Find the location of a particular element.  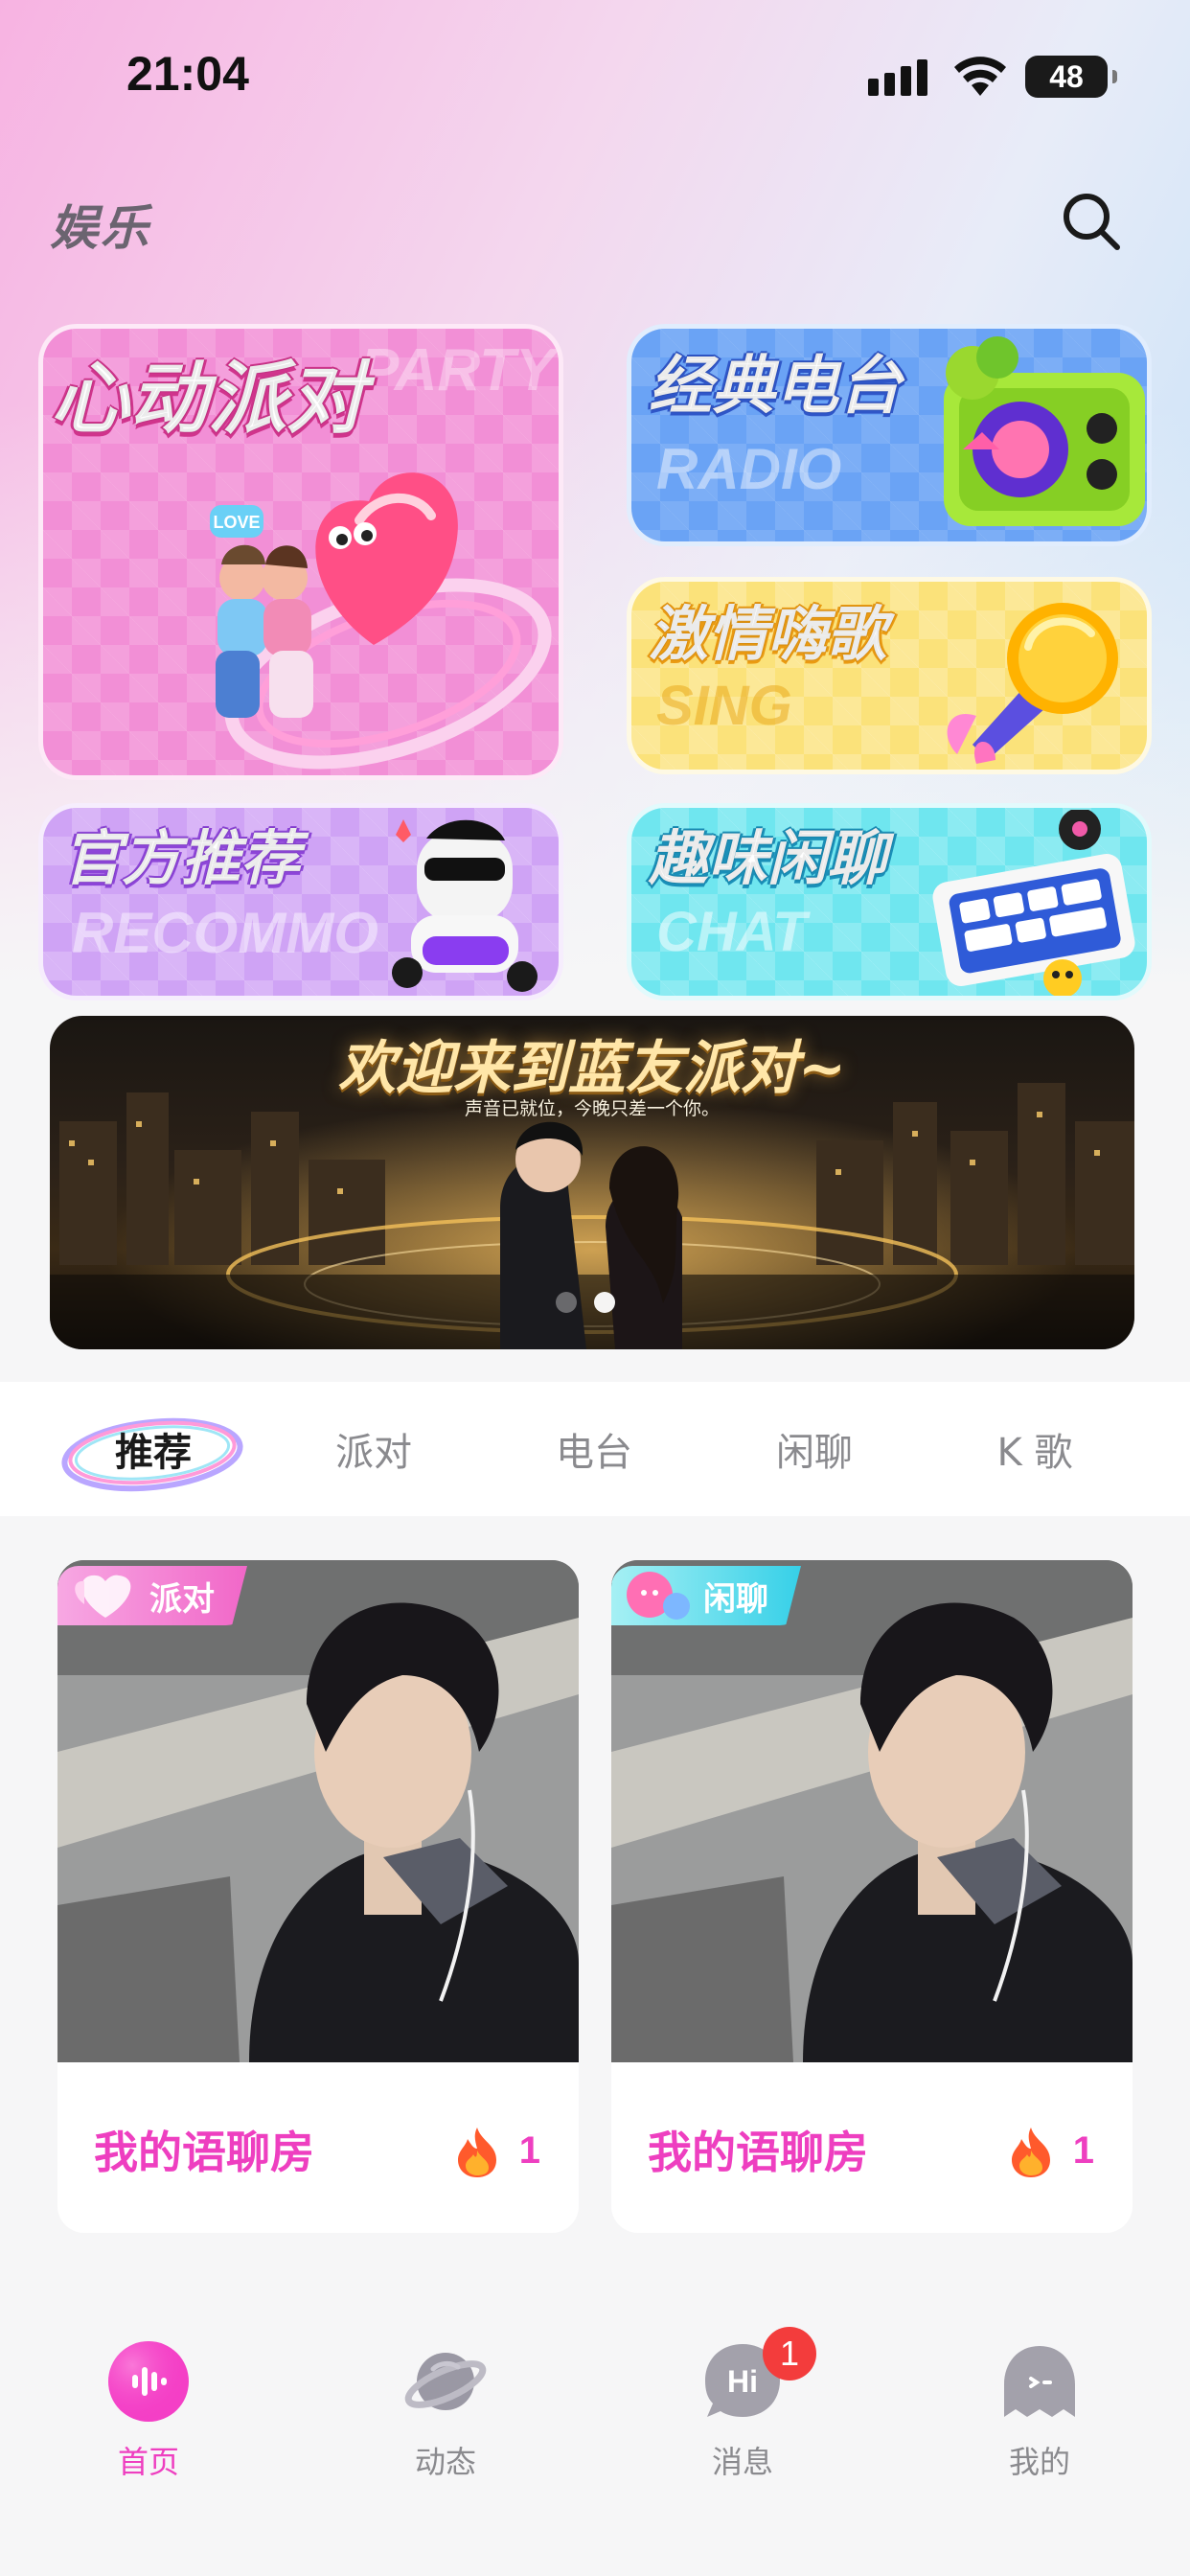

tile-title: 经典电台 is located at coordinates (776, 386).